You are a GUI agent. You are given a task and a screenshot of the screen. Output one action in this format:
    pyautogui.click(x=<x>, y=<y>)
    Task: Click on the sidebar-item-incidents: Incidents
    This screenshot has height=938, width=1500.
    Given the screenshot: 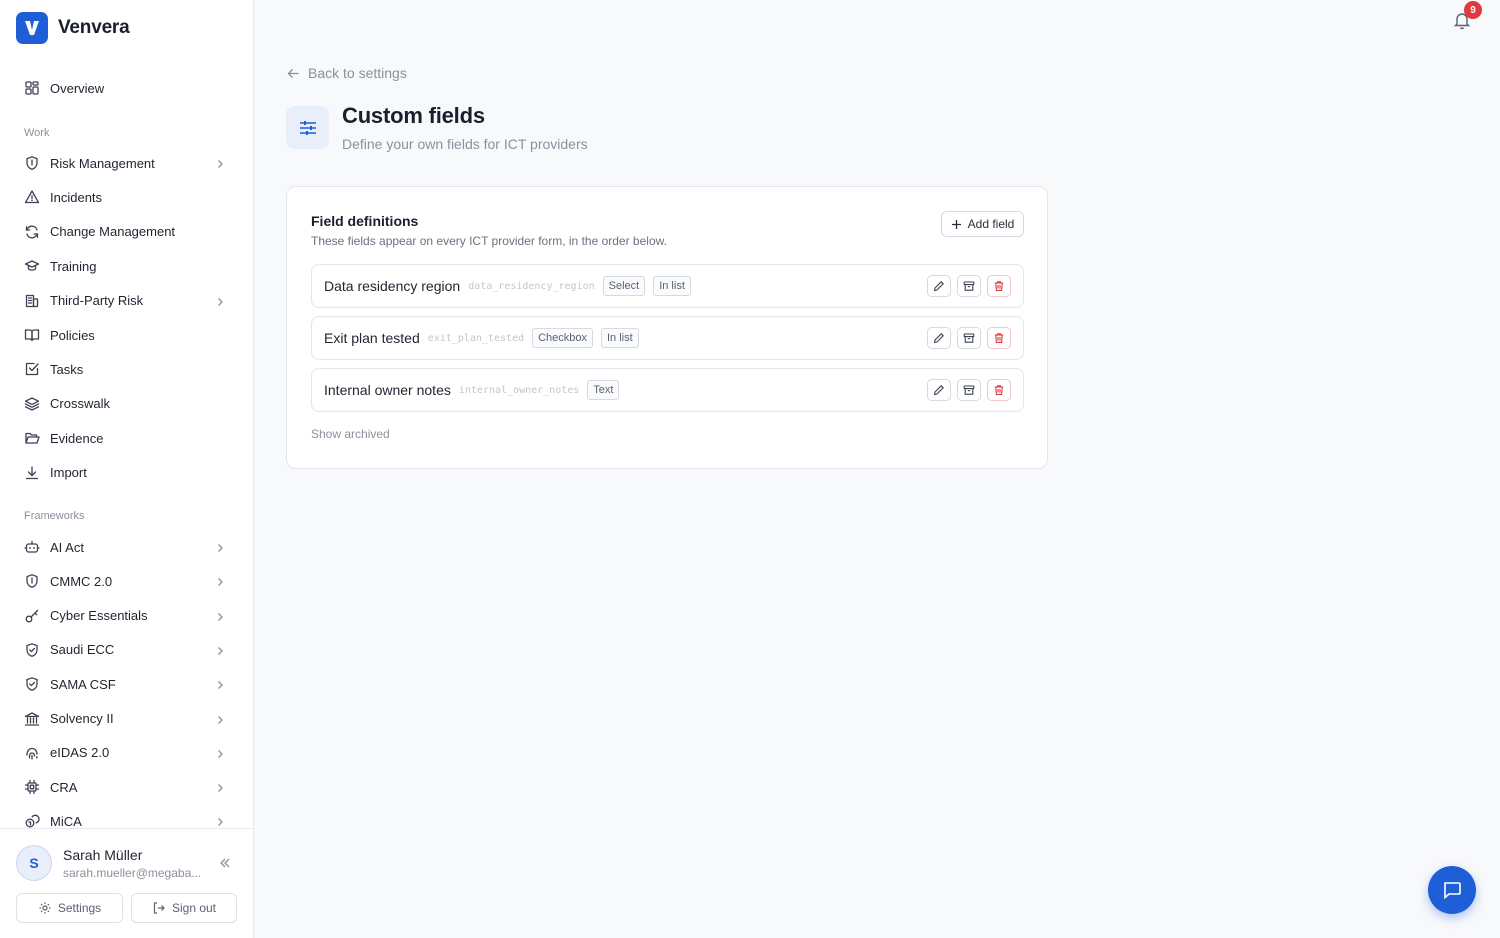 What is the action you would take?
    pyautogui.click(x=127, y=197)
    